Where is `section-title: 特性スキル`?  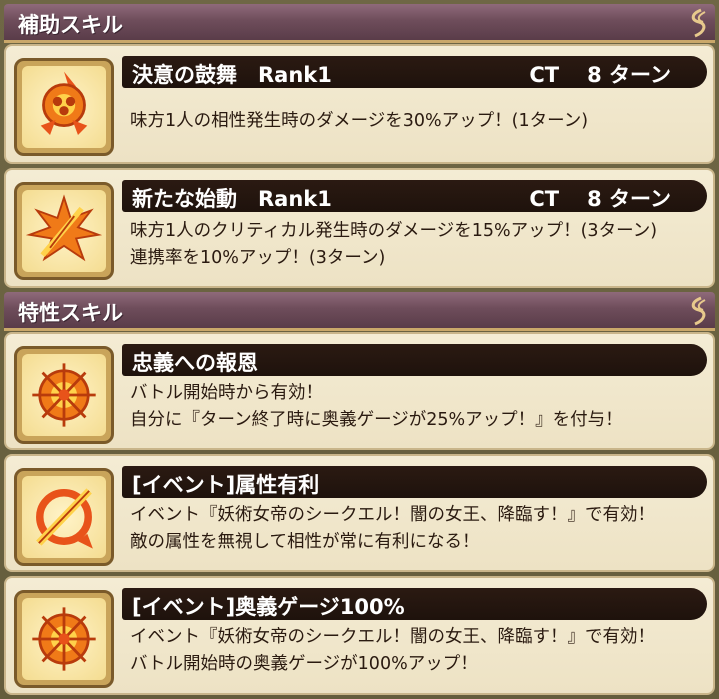 section-title: 特性スキル is located at coordinates (70, 313).